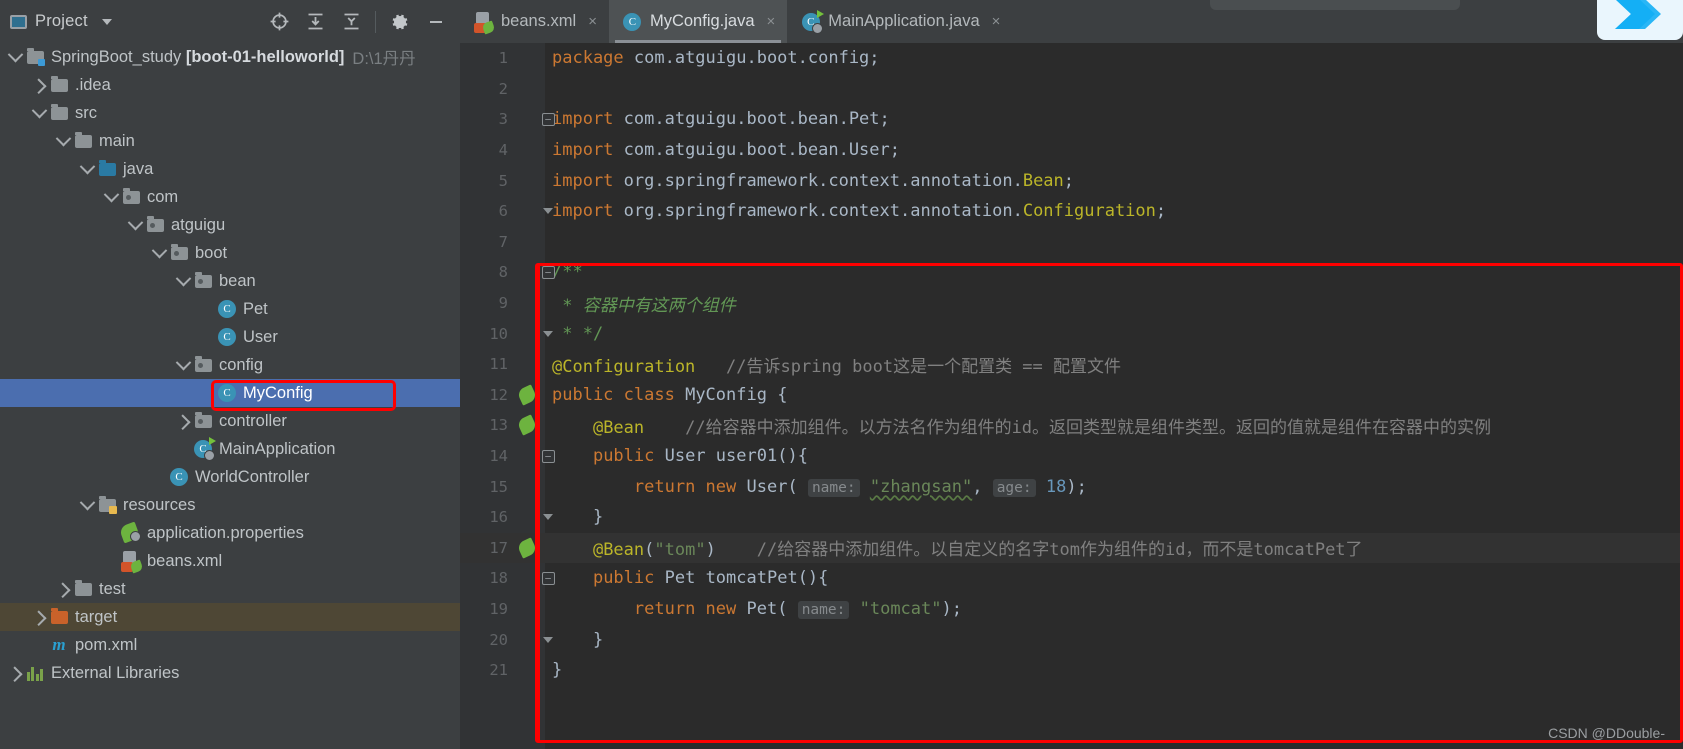 The image size is (1683, 749). I want to click on spring-boot-app-icon: C, so click(204, 449).